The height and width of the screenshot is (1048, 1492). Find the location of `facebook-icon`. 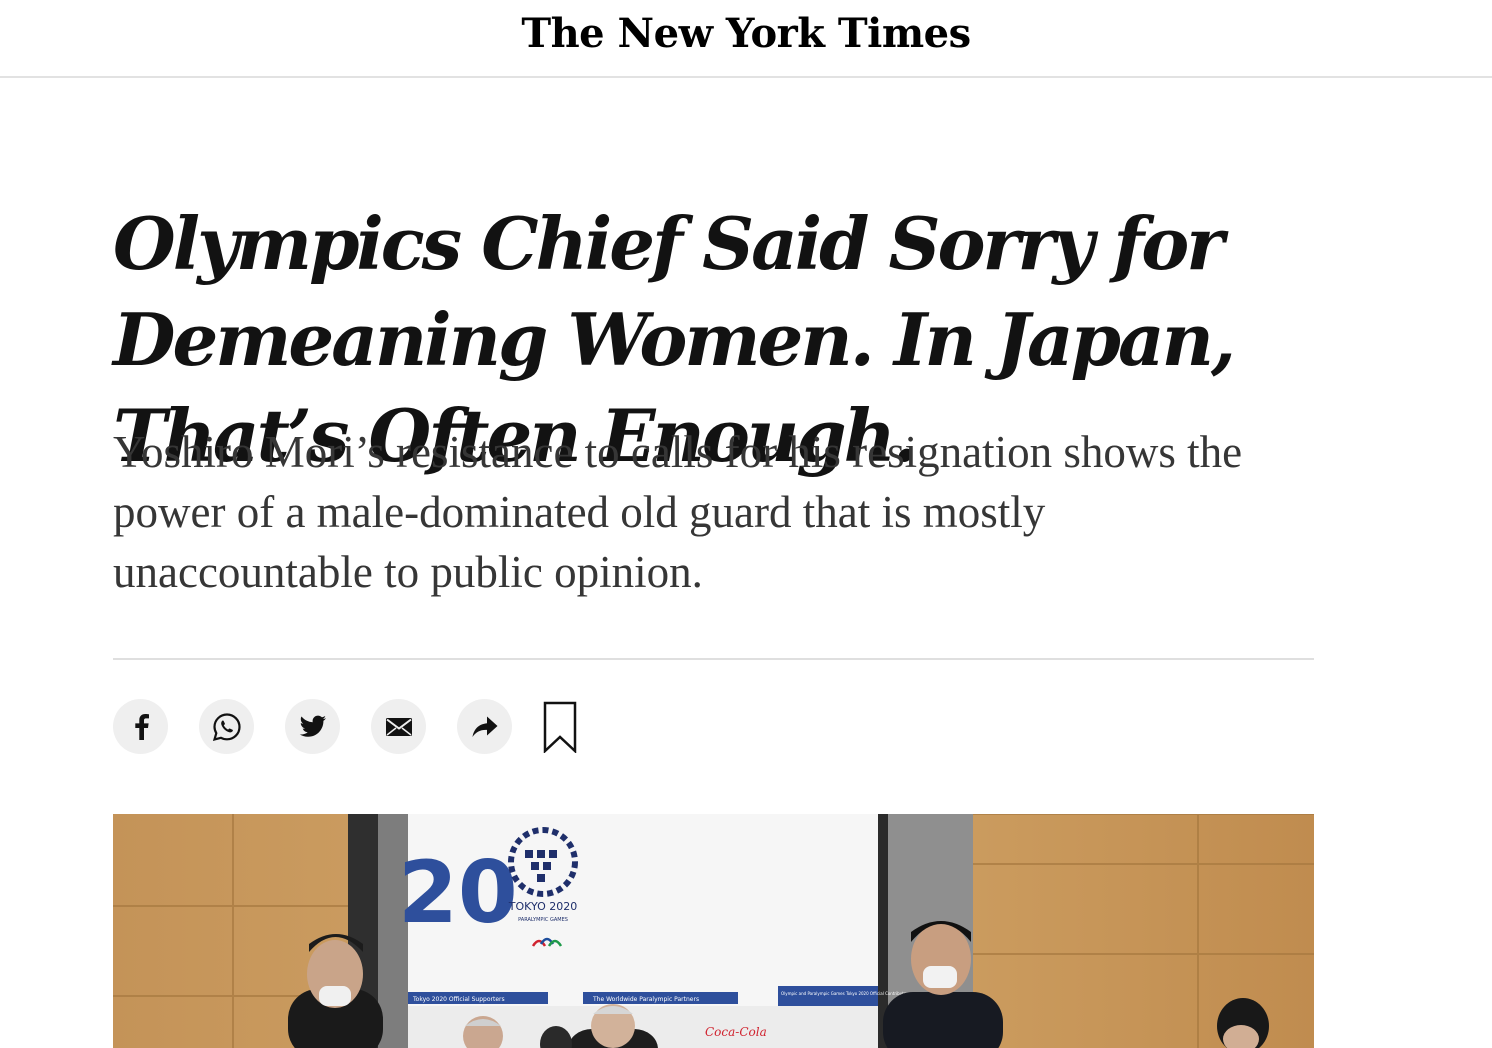

facebook-icon is located at coordinates (141, 726).